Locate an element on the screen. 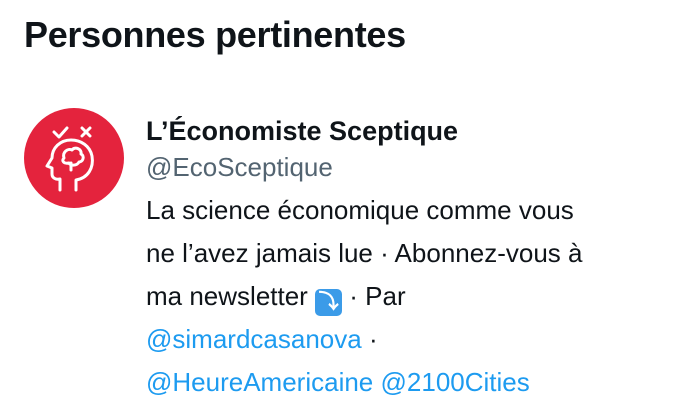  bio-text-line3: ma newsletter is located at coordinates (231, 296).